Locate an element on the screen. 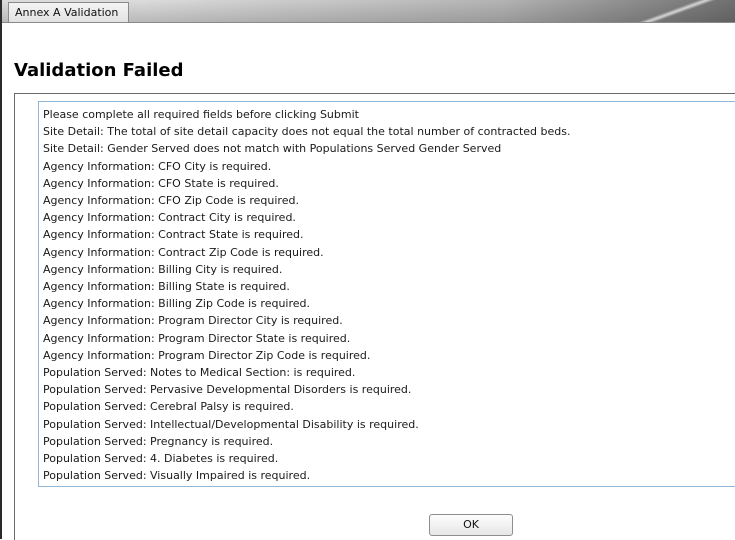 This screenshot has width=735, height=540. title-bar: Annex A Validation is located at coordinates (368, 11).